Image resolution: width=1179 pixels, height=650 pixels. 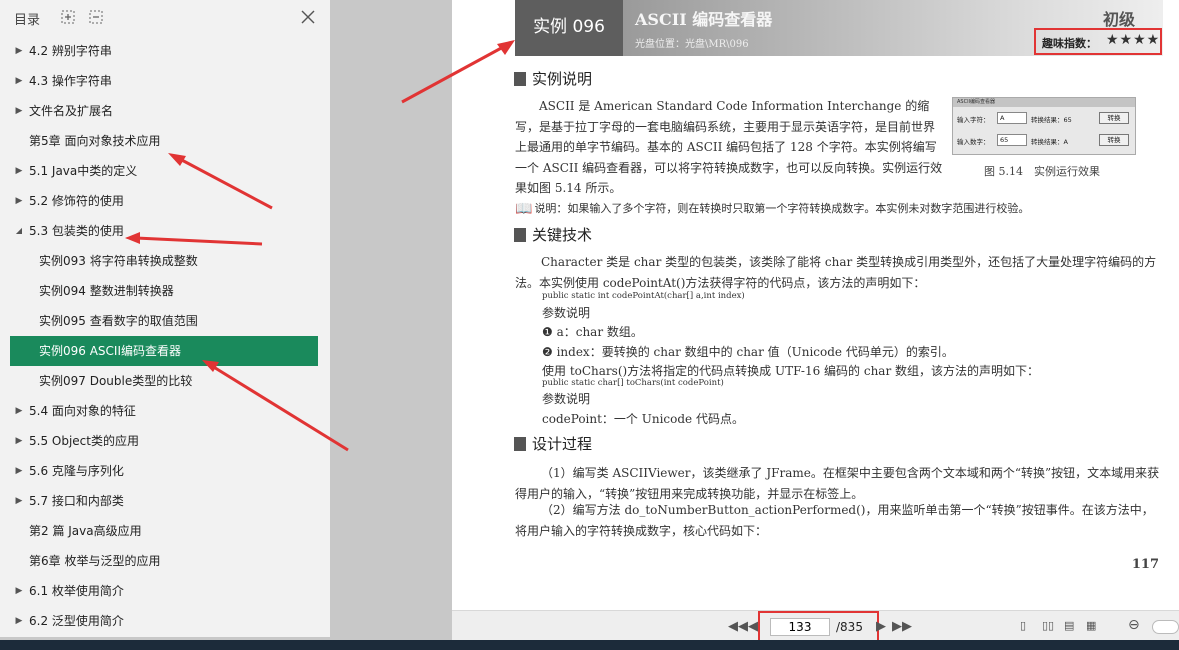 What do you see at coordinates (76, 501) in the screenshot?
I see `toc-item-label: 5.7 接口和内部类` at bounding box center [76, 501].